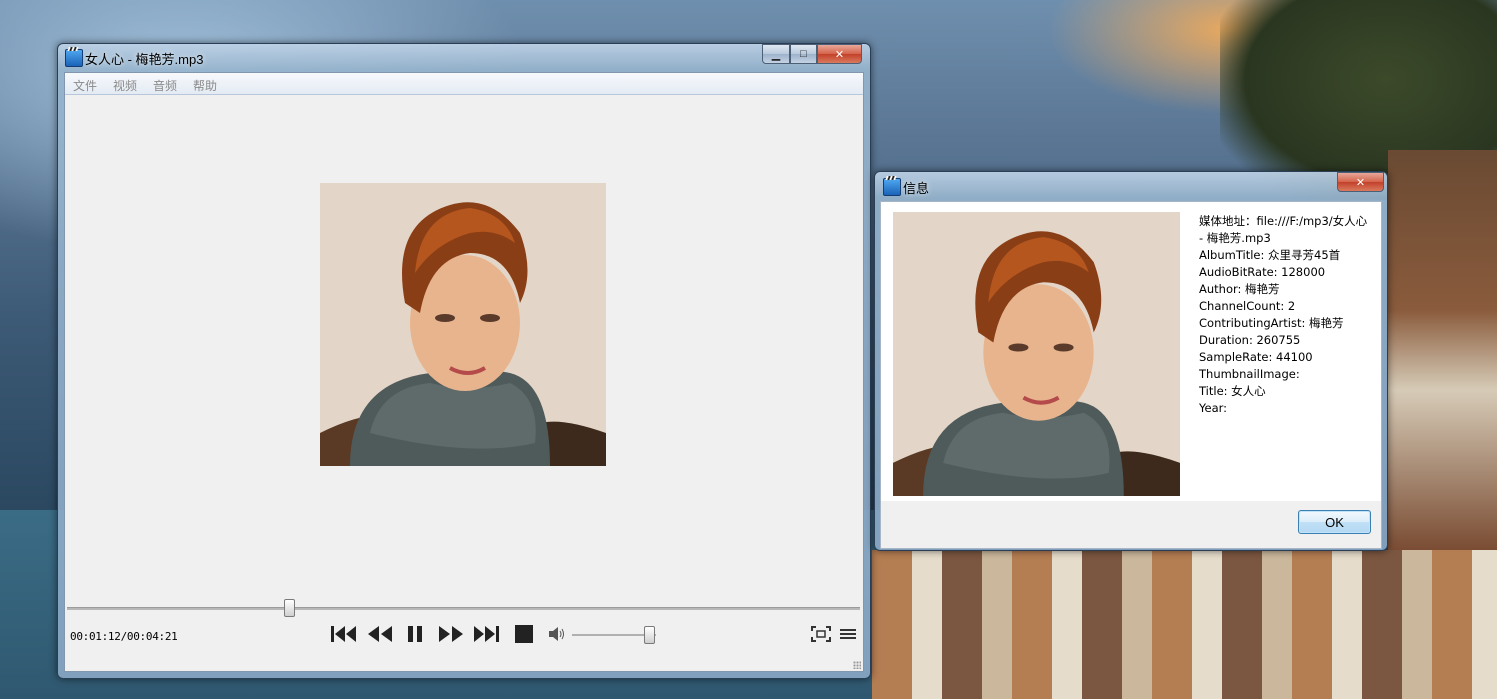  I want to click on metadata-author: Author: 梅艳芳, so click(1239, 289).